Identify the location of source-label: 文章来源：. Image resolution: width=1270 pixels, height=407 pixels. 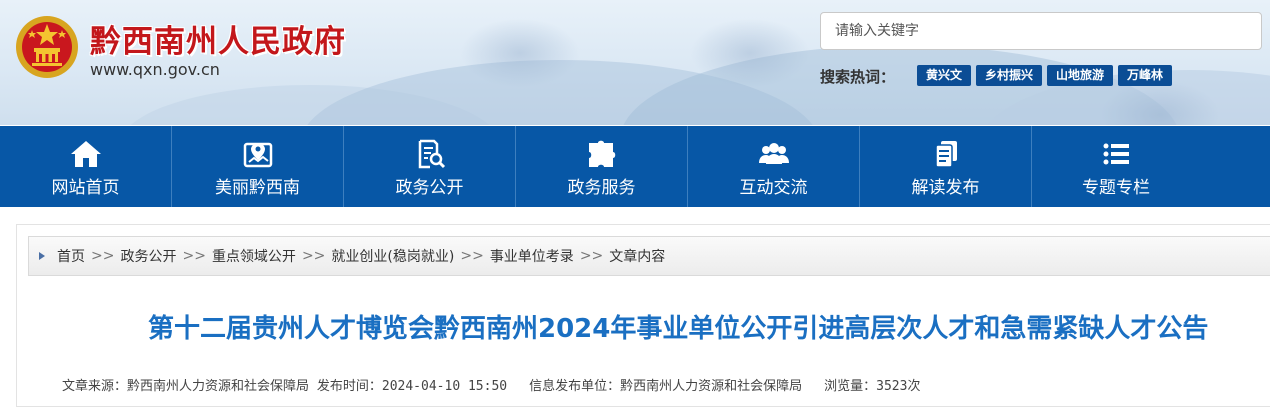
(95, 386).